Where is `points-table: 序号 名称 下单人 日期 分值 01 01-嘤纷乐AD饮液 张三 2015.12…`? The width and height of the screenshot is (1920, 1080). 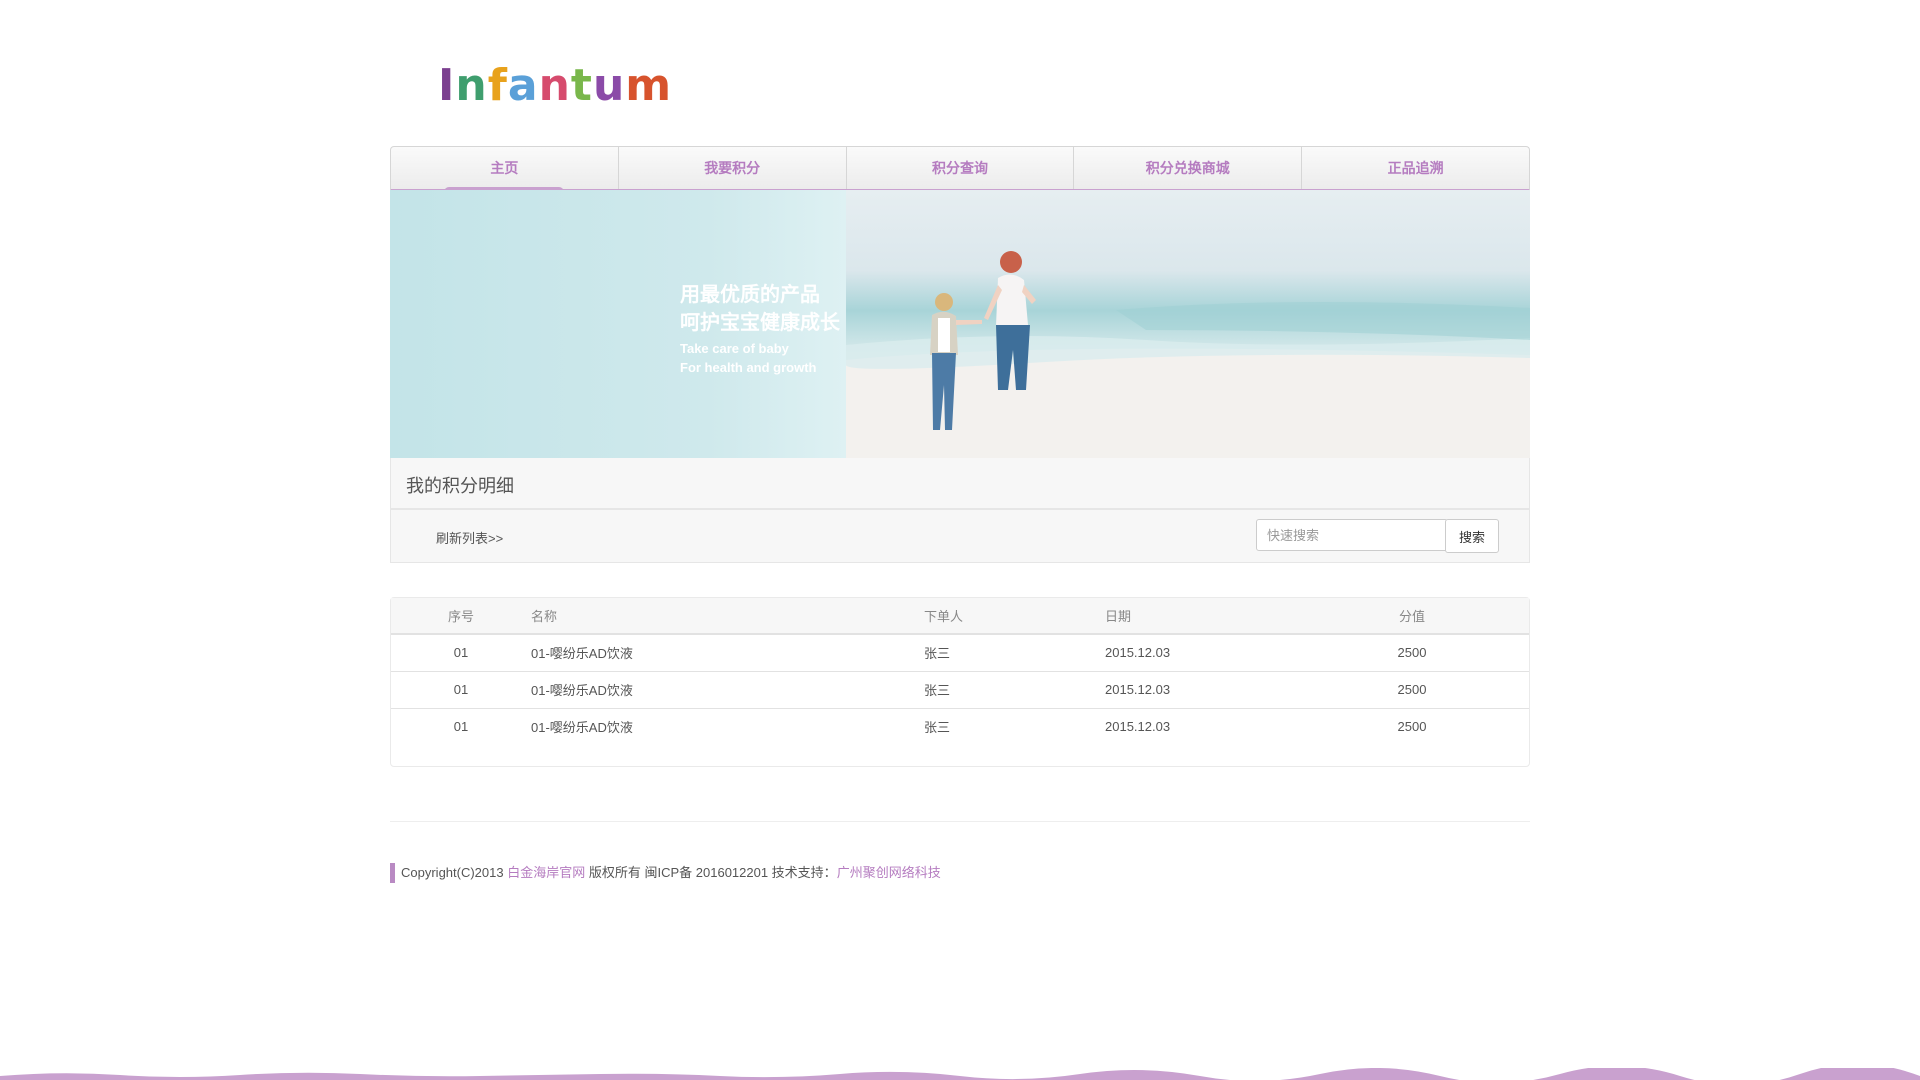 points-table: 序号 名称 下单人 日期 分值 01 01-嘤纷乐AD饮液 张三 2015.12… is located at coordinates (960, 671).